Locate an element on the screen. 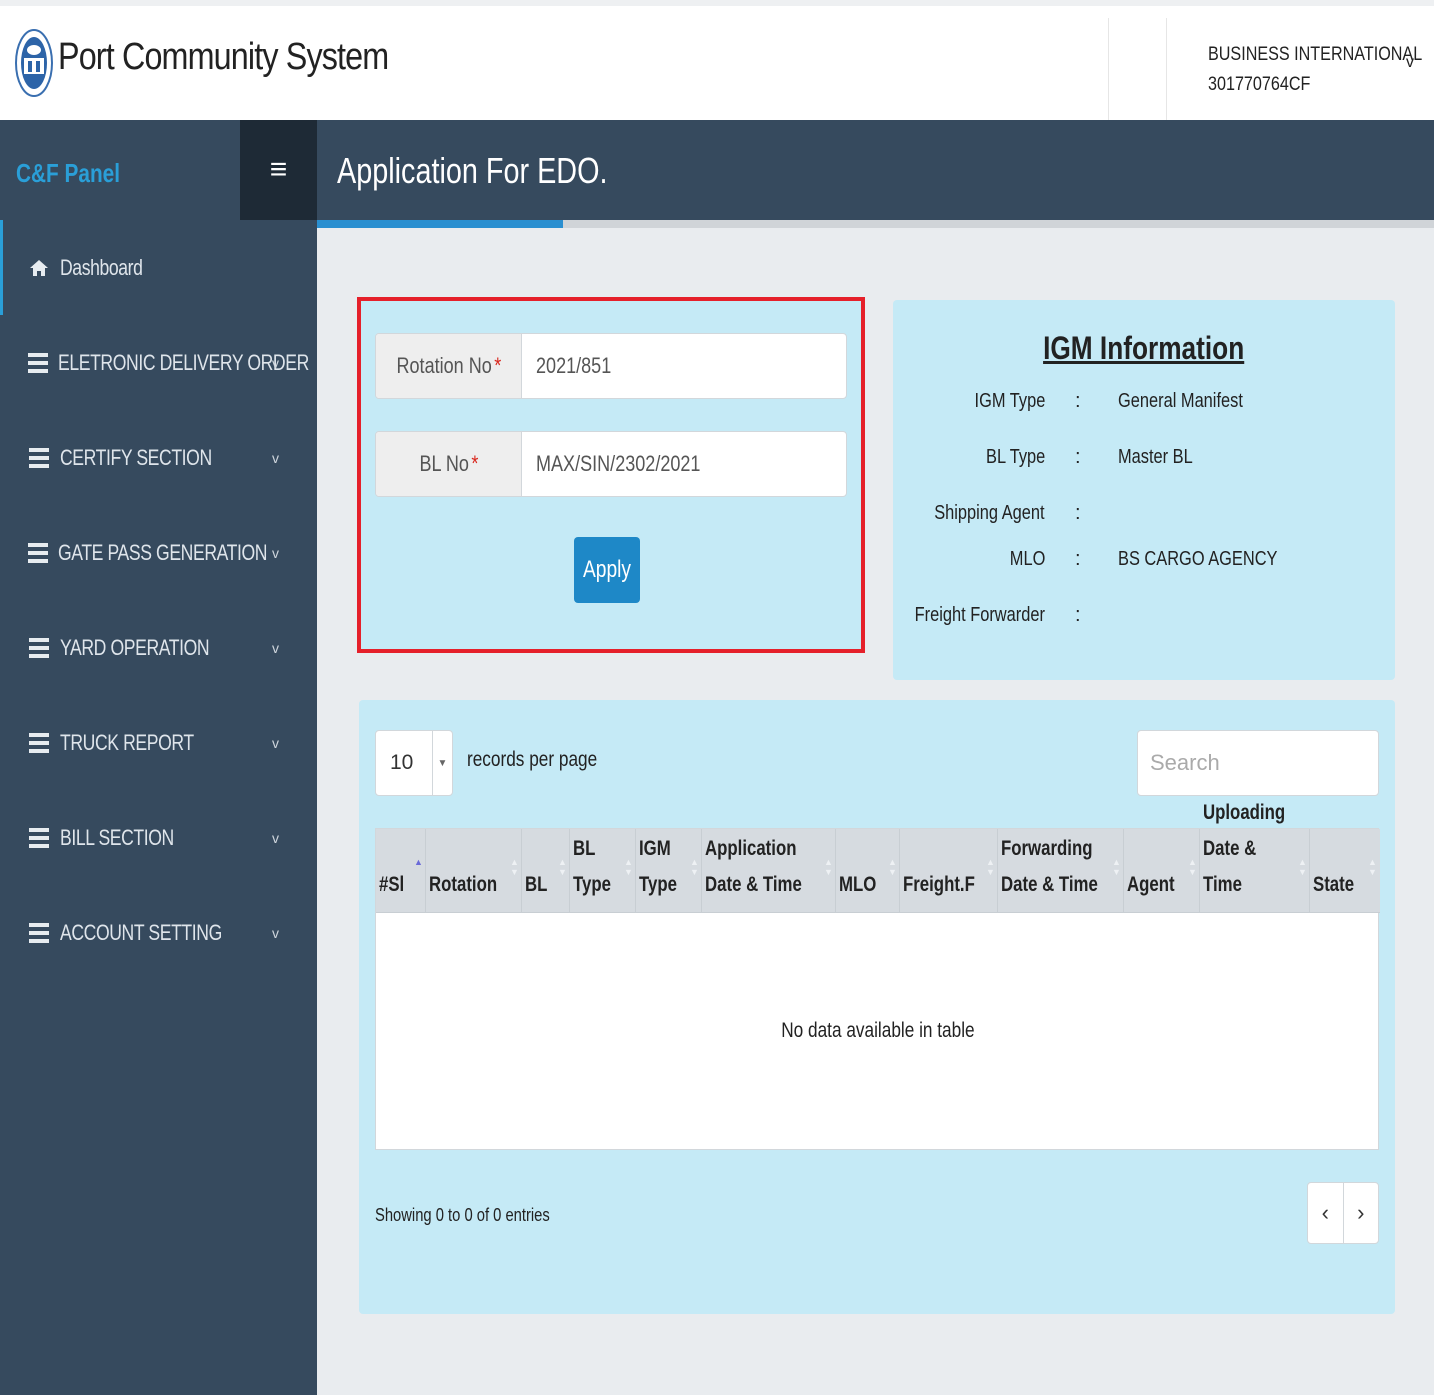 This screenshot has width=1434, height=1395. port-logo-icon is located at coordinates (34, 63).